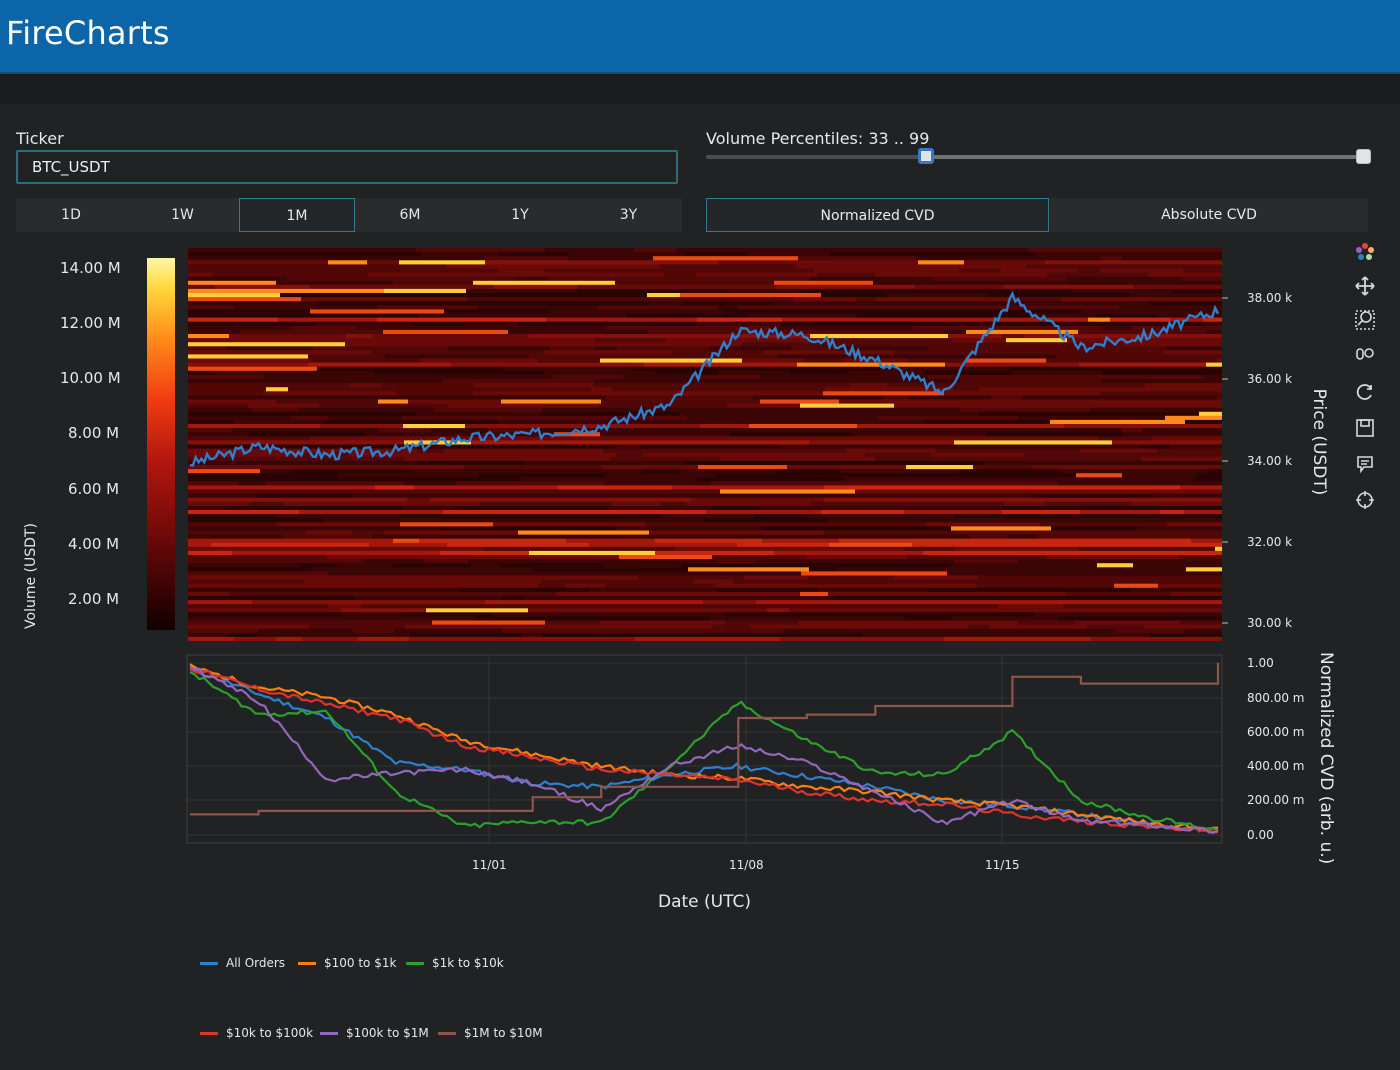 The width and height of the screenshot is (1400, 1070). Describe the element at coordinates (1326, 758) in the screenshot. I see `cvd-axis-title: Normalized CVD (arb. u.)` at that location.